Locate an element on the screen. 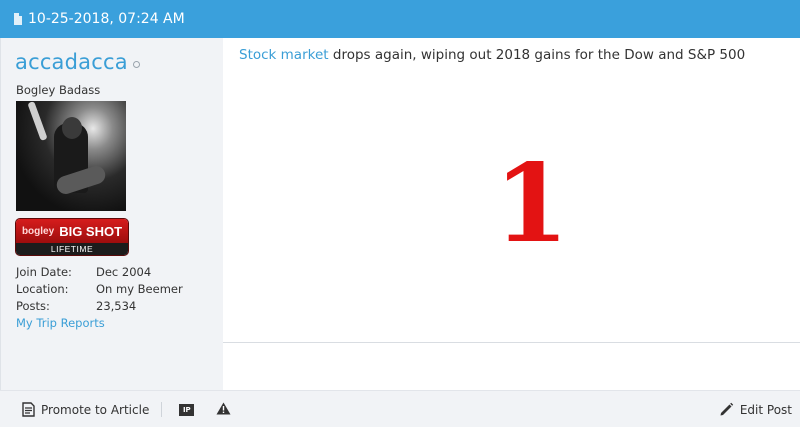 The width and height of the screenshot is (800, 437). edit-post-label: Edit Post is located at coordinates (765, 409).